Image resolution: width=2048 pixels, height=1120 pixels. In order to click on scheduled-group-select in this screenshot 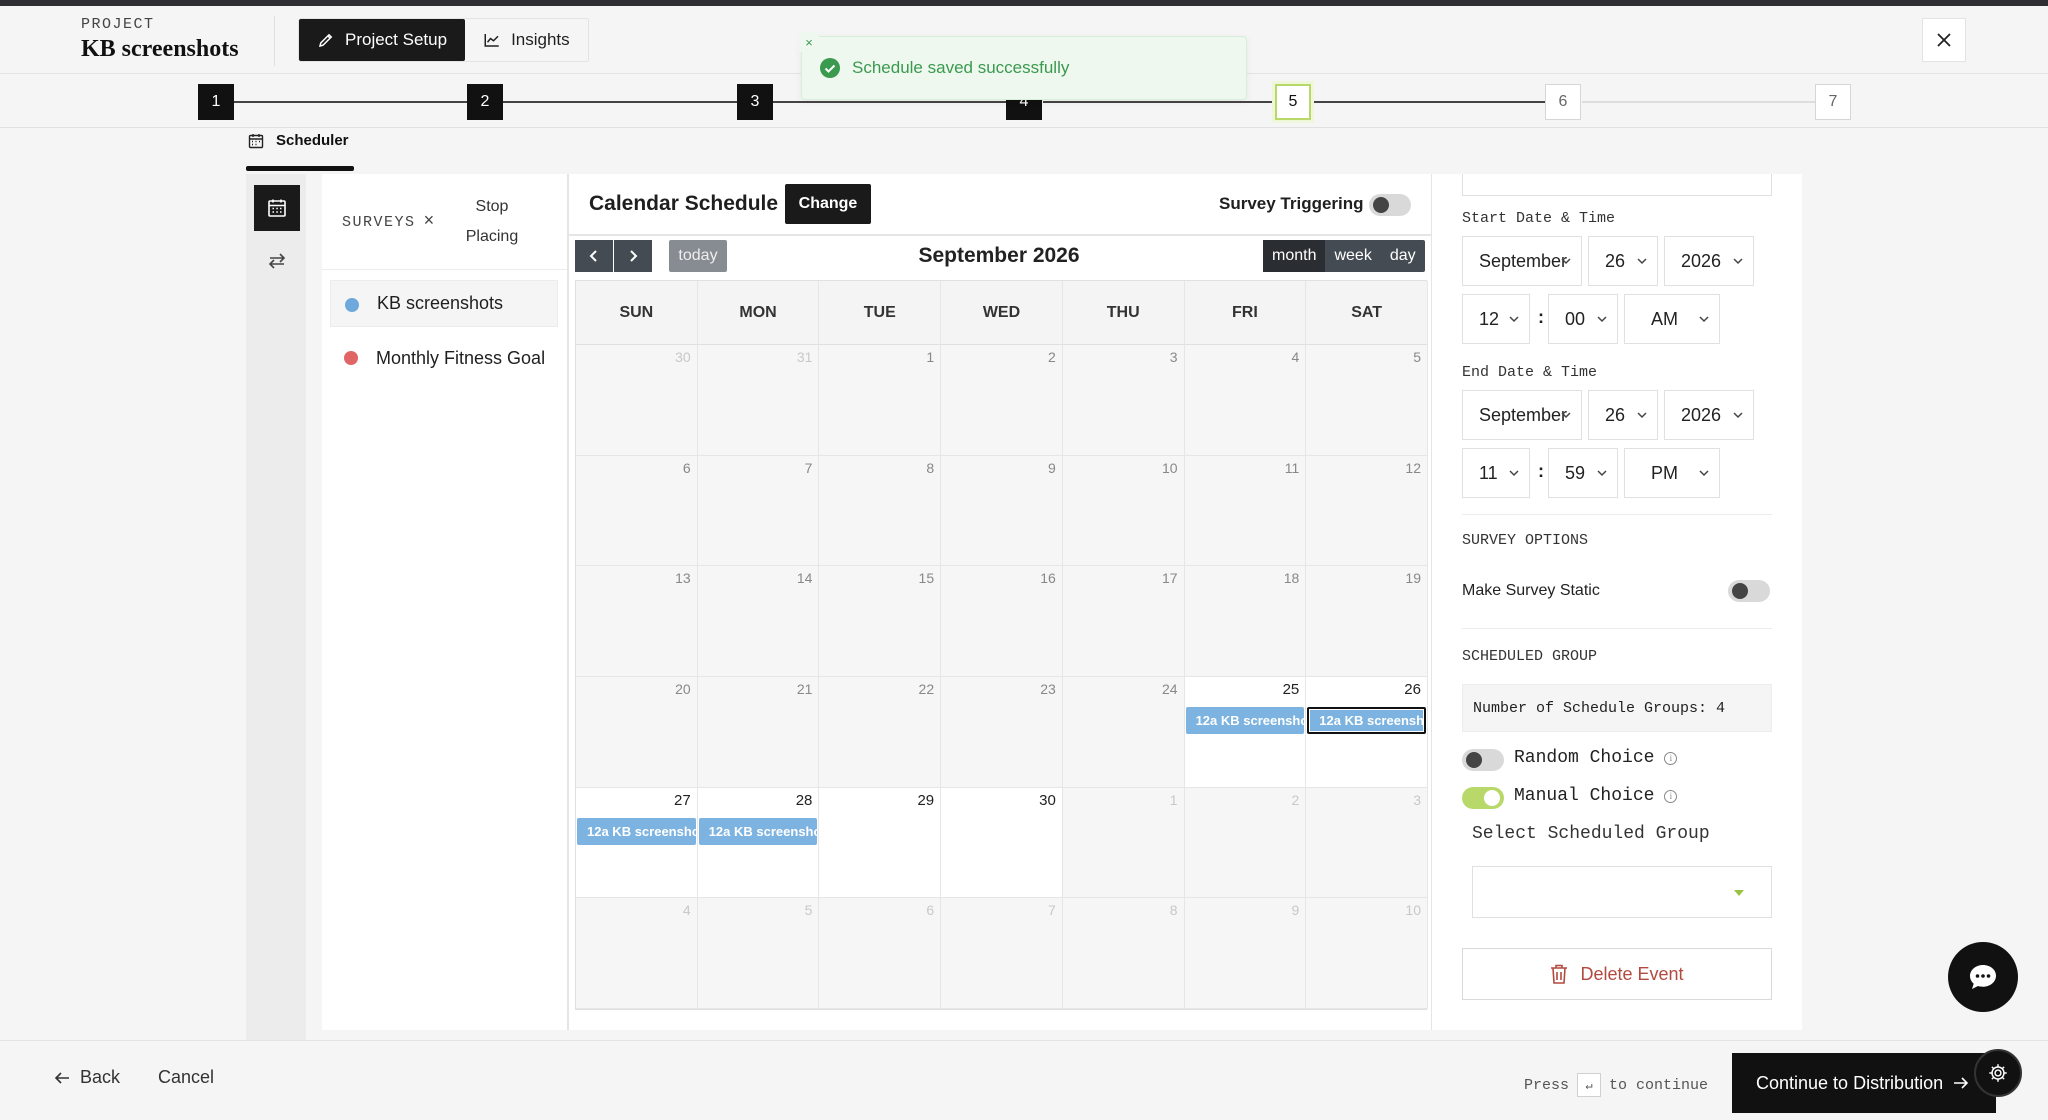, I will do `click(1622, 892)`.